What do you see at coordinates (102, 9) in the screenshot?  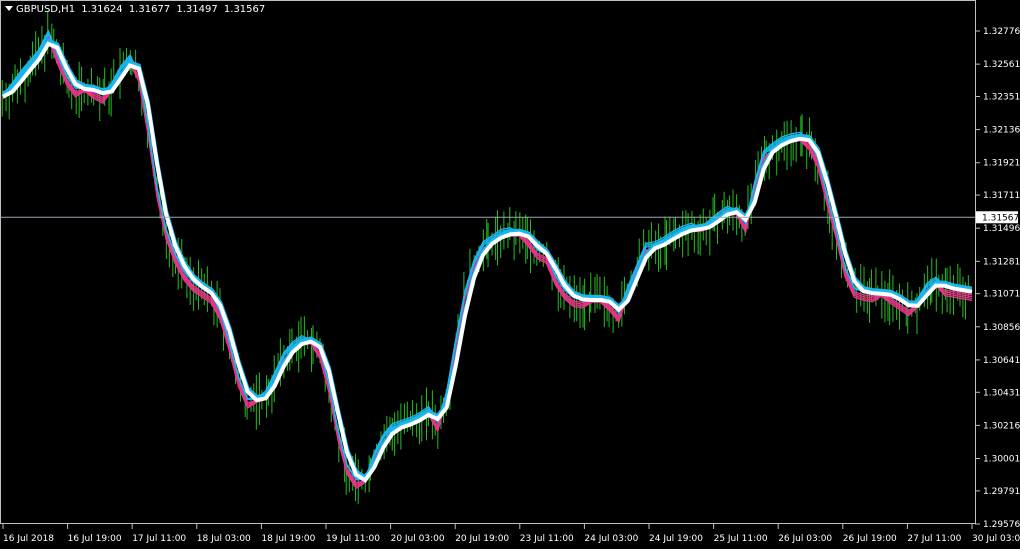 I see `bar-open: 1.31624` at bounding box center [102, 9].